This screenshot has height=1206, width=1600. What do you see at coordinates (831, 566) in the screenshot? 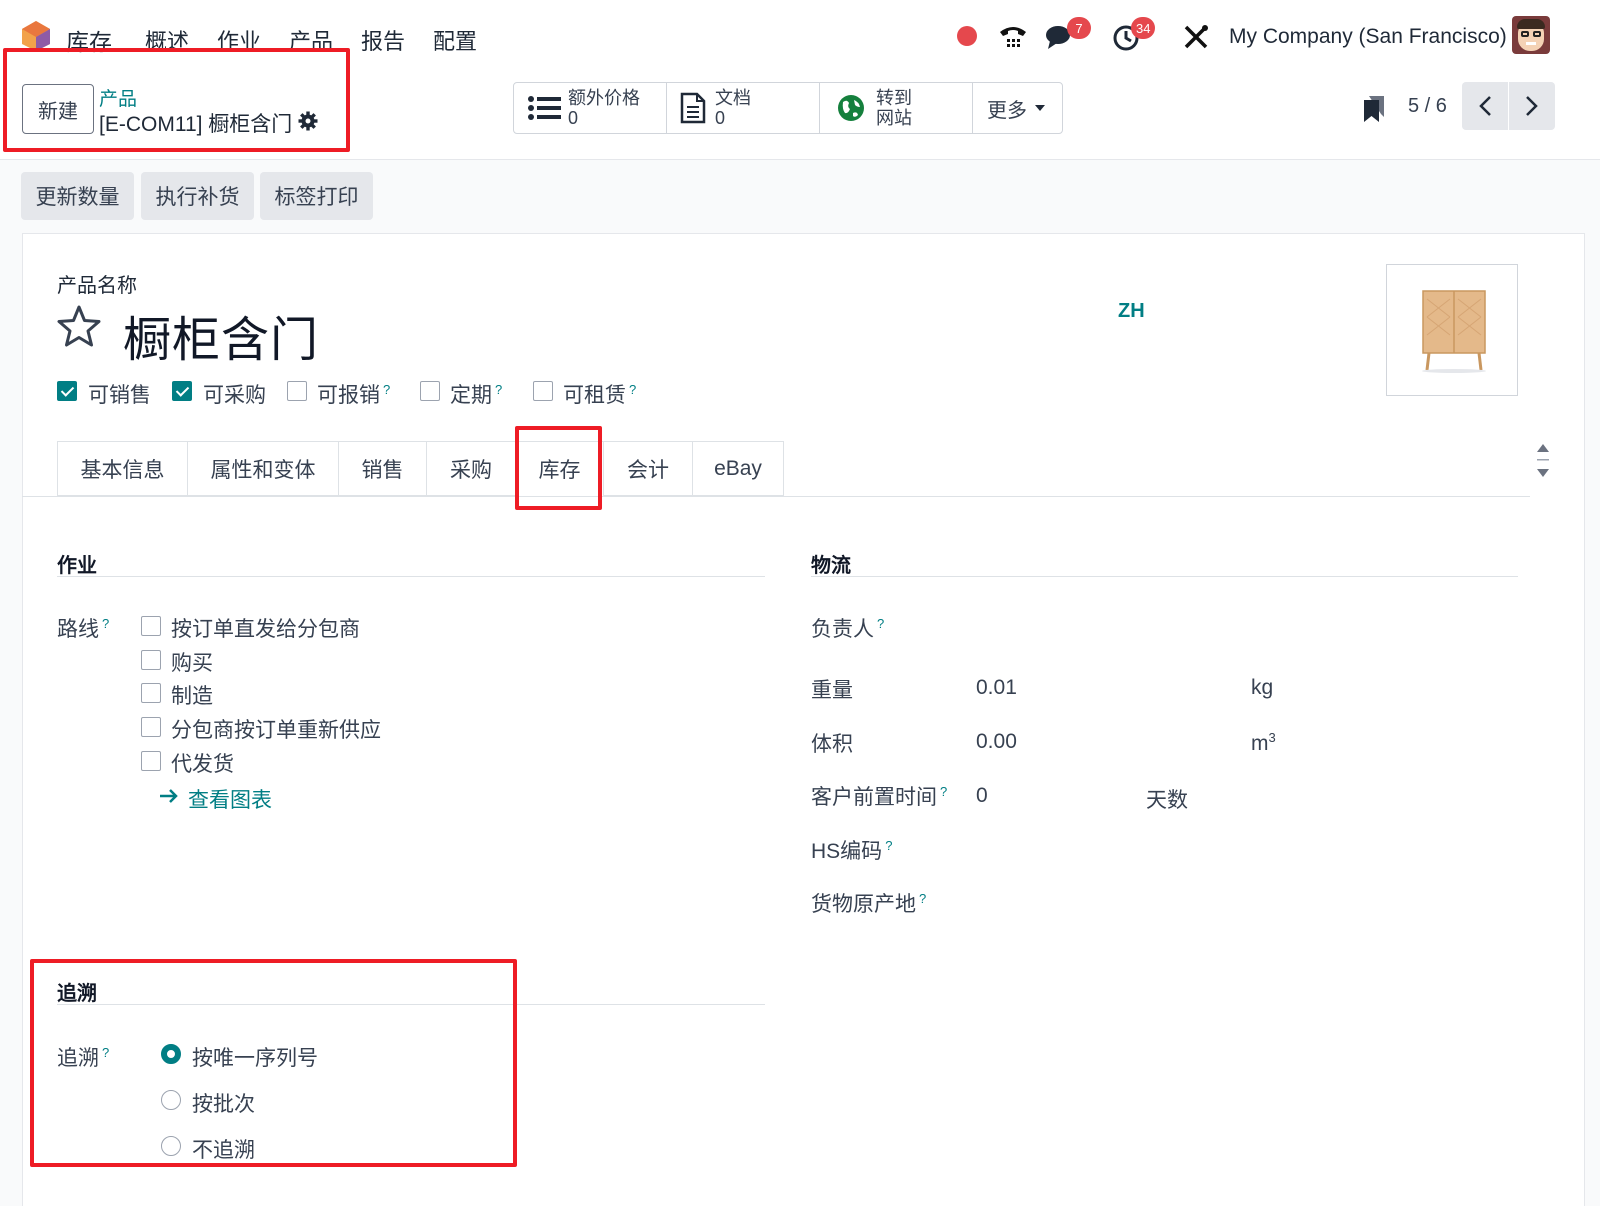
I see `logistics-section-title: 物流` at bounding box center [831, 566].